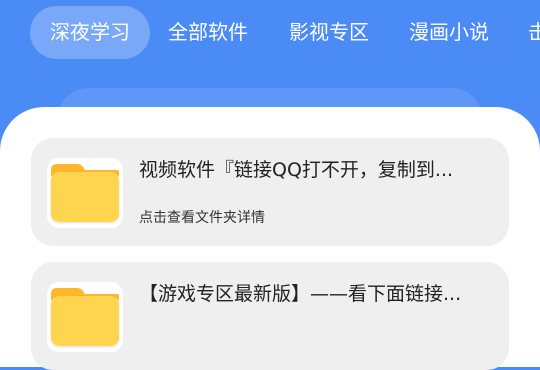 The width and height of the screenshot is (540, 370). What do you see at coordinates (202, 218) in the screenshot?
I see `folder-subtitle: 点击查看文件夹详情` at bounding box center [202, 218].